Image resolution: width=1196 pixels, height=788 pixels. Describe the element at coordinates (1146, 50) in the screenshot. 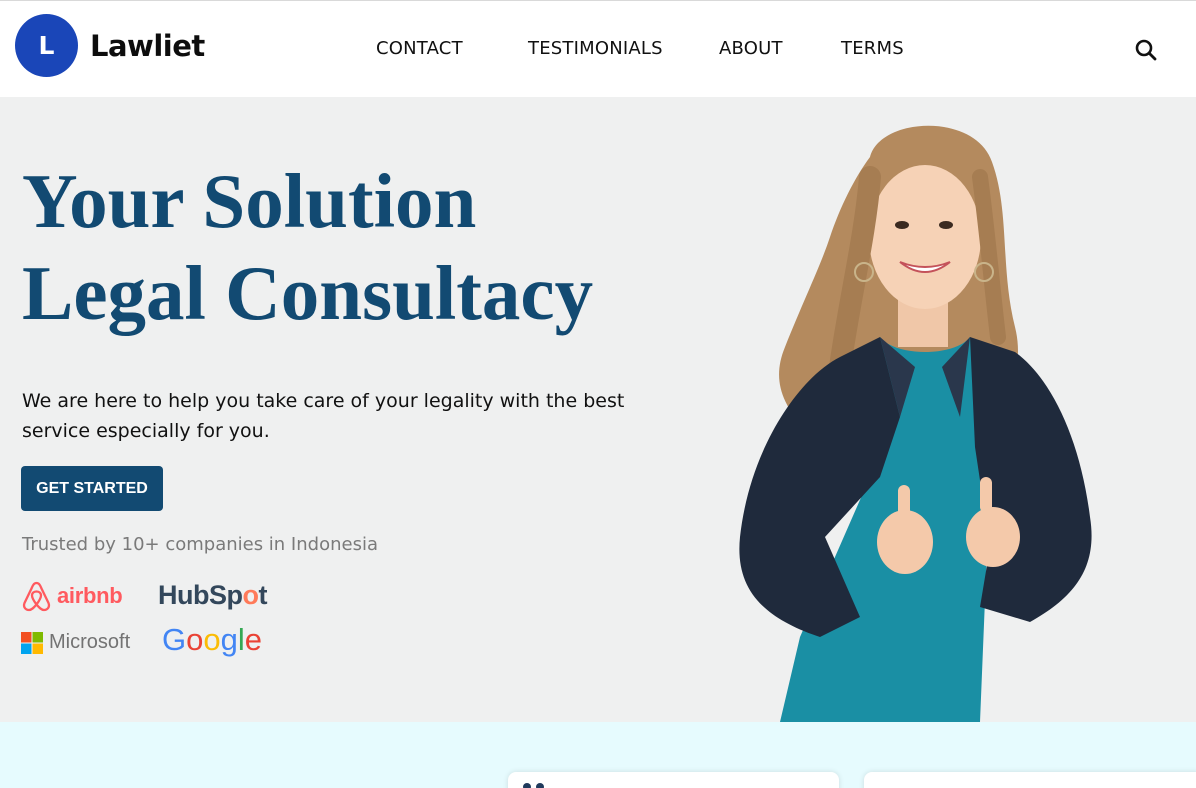

I see `search-icon` at that location.